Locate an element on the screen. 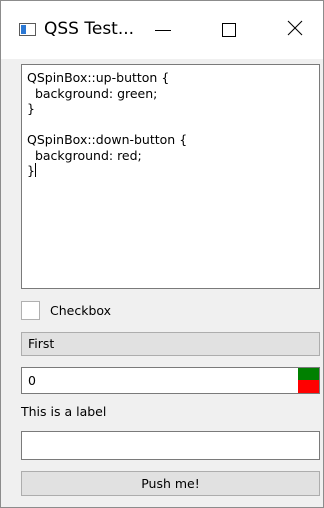  maximize-icon is located at coordinates (229, 30).